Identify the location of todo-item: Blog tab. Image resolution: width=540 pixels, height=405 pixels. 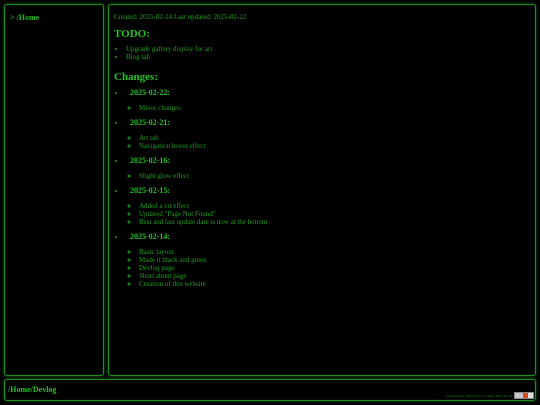
(327, 57).